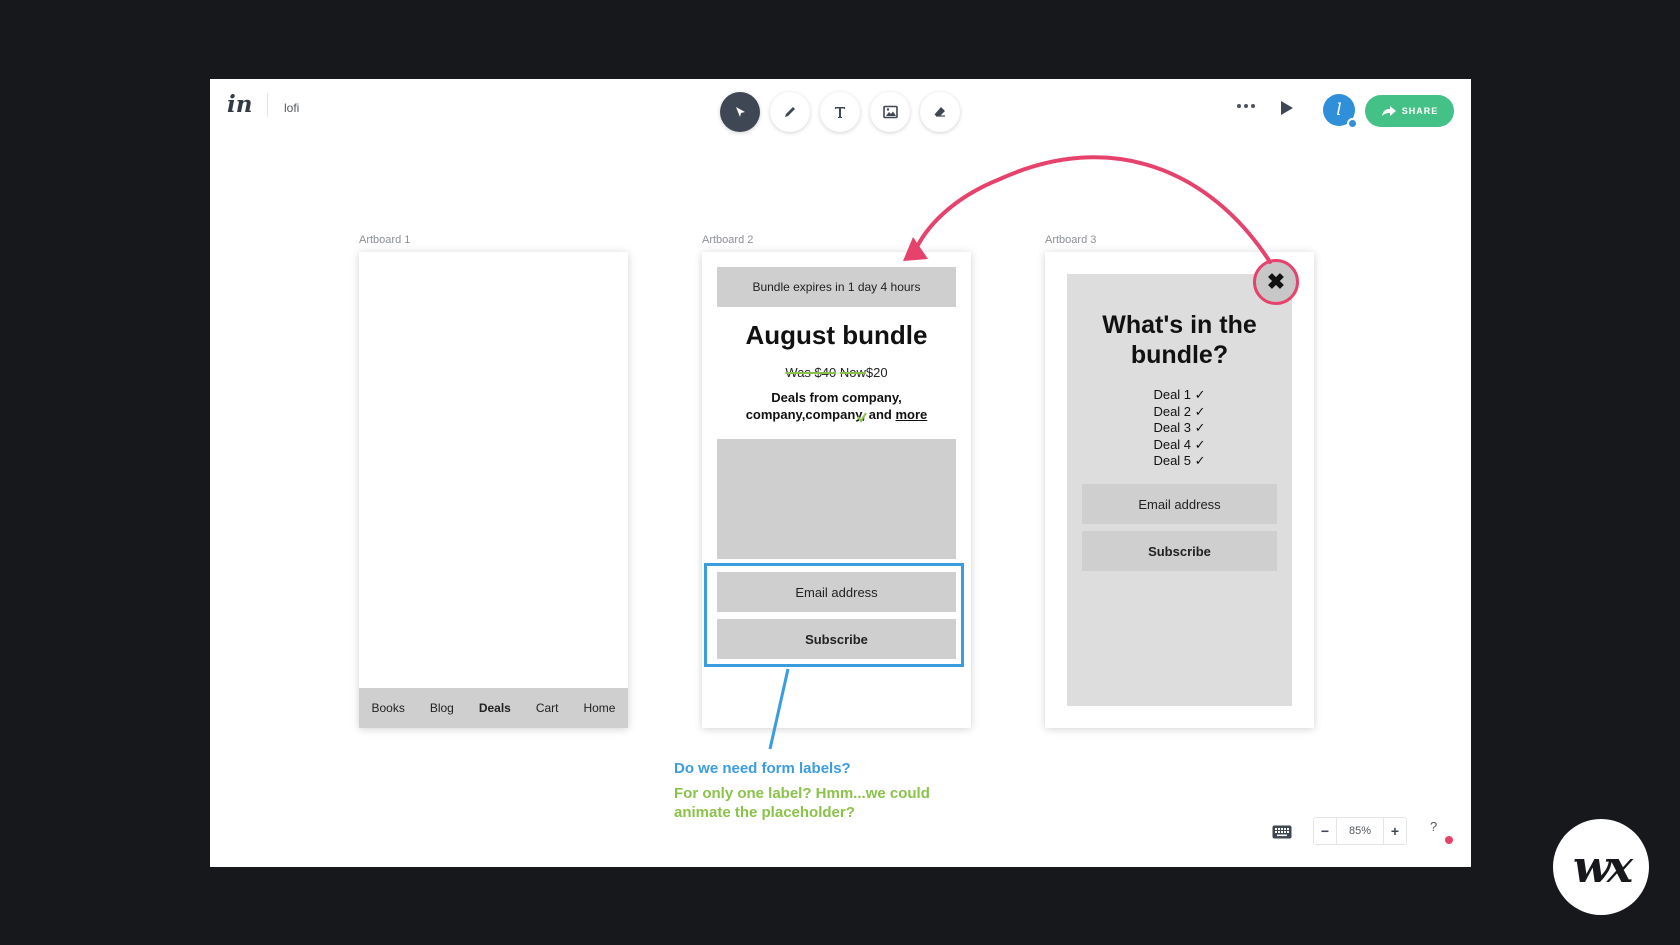 The width and height of the screenshot is (1680, 945). Describe the element at coordinates (836, 335) in the screenshot. I see `bundle-title: August bundle` at that location.